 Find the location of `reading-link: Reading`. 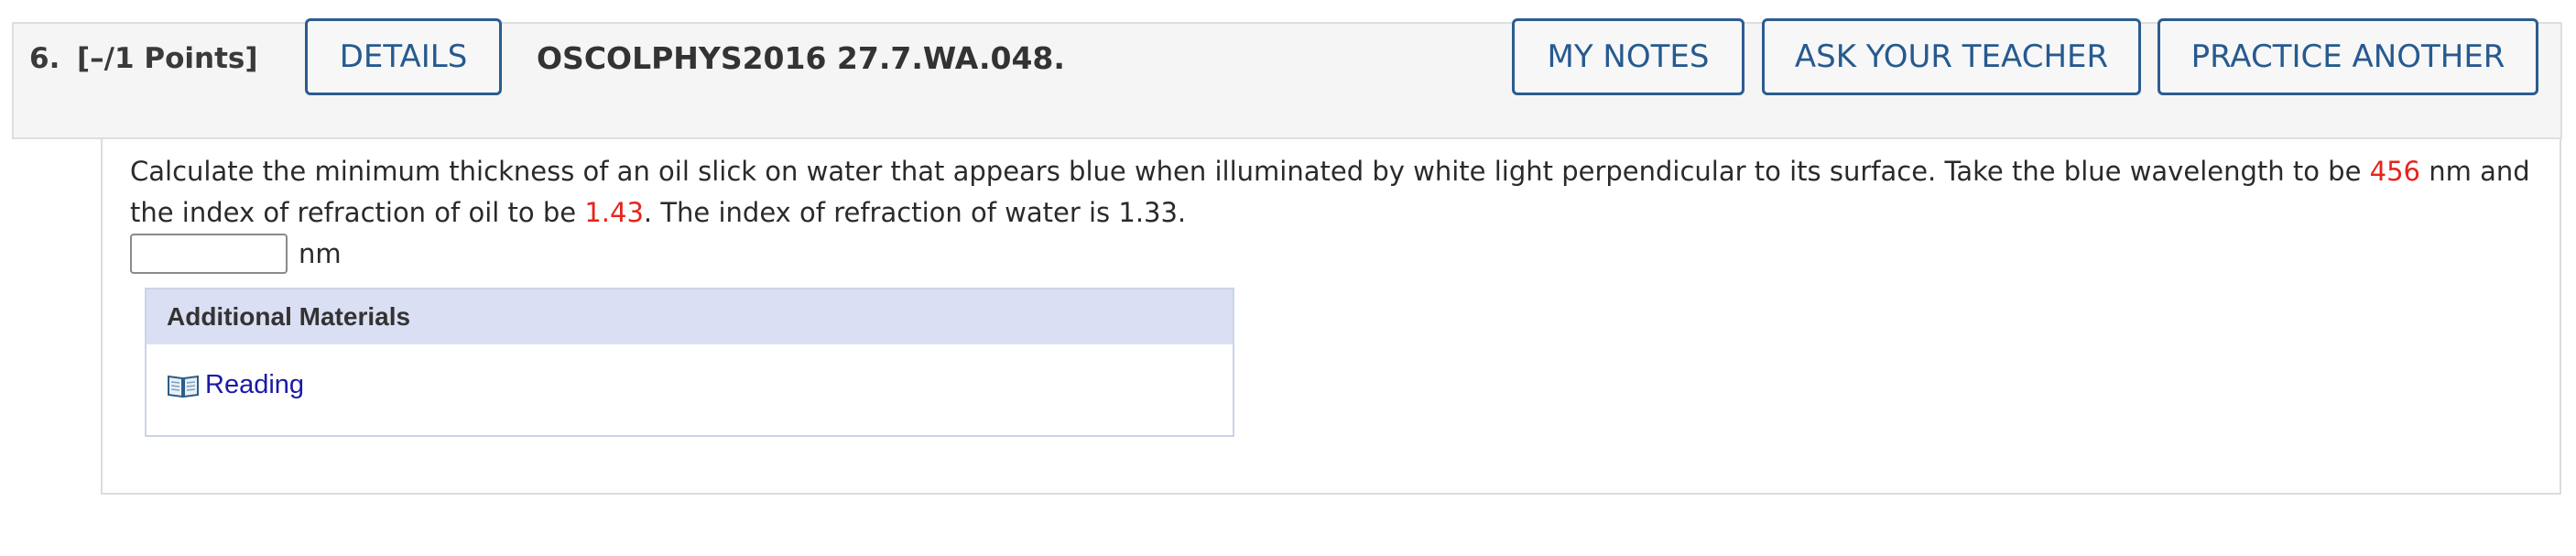

reading-link: Reading is located at coordinates (235, 385).